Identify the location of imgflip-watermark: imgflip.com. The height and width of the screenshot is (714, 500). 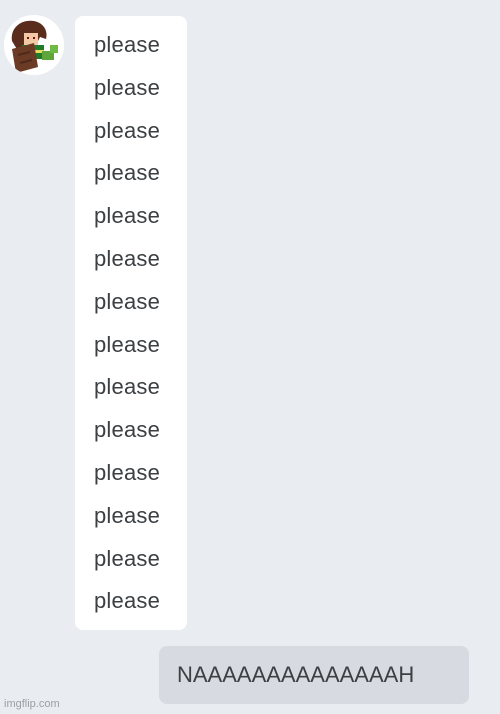
(32, 704).